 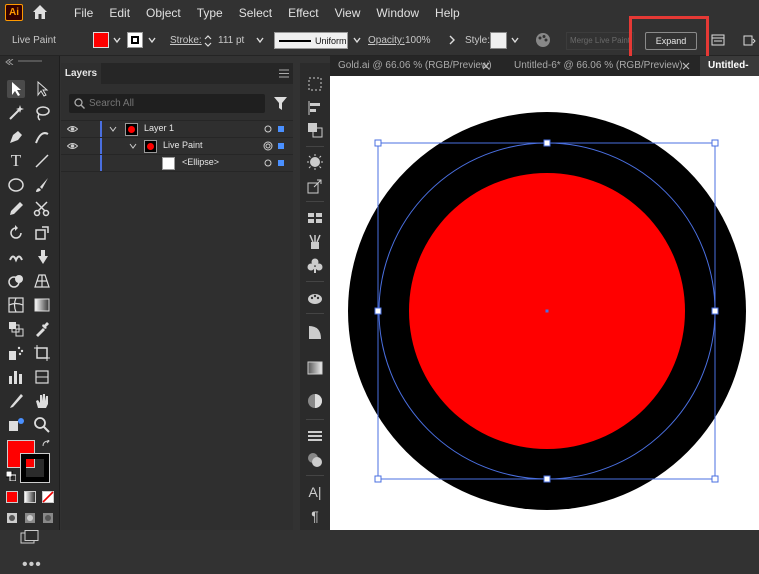 What do you see at coordinates (718, 40) in the screenshot?
I see `panel-options-icon` at bounding box center [718, 40].